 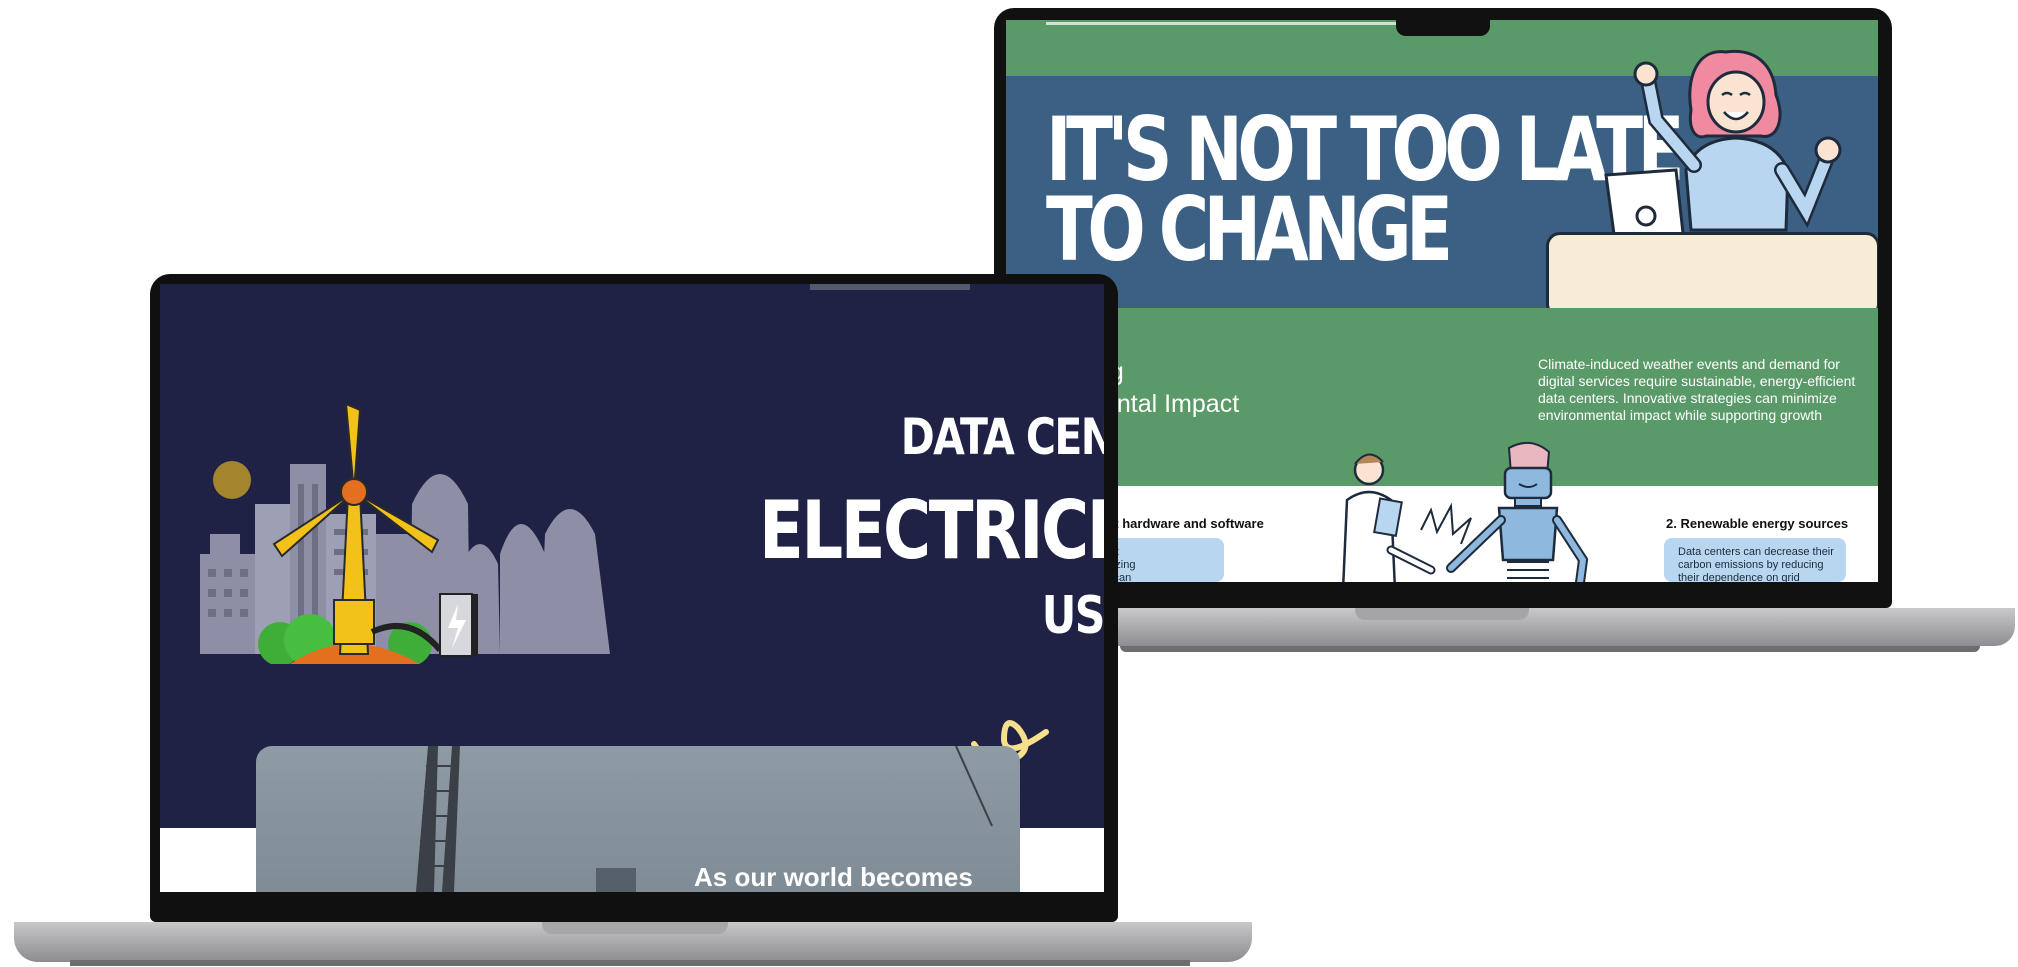 What do you see at coordinates (1739, 577) in the screenshot?
I see `strategy-2-text-line3: their dependence on grid` at bounding box center [1739, 577].